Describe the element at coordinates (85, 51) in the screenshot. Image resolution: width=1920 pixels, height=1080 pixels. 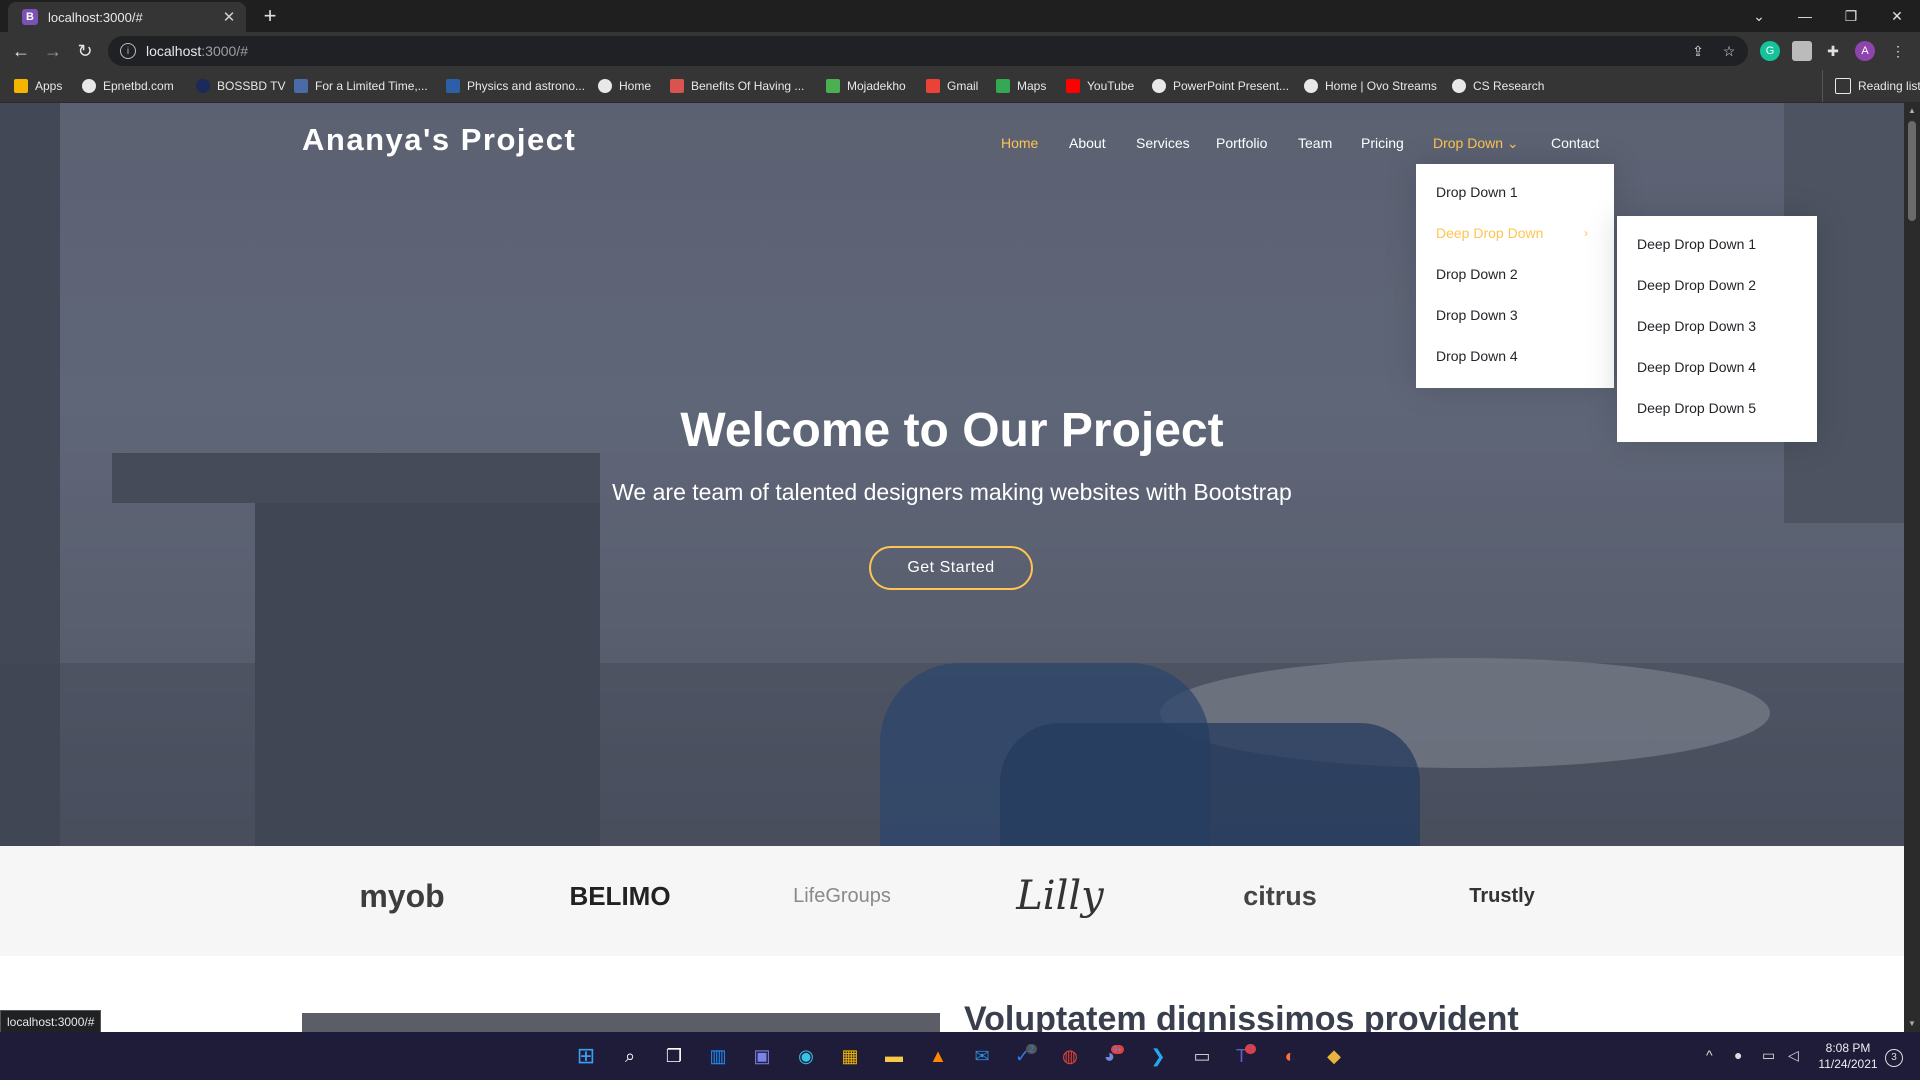
I see `reload-icon: ↻` at that location.